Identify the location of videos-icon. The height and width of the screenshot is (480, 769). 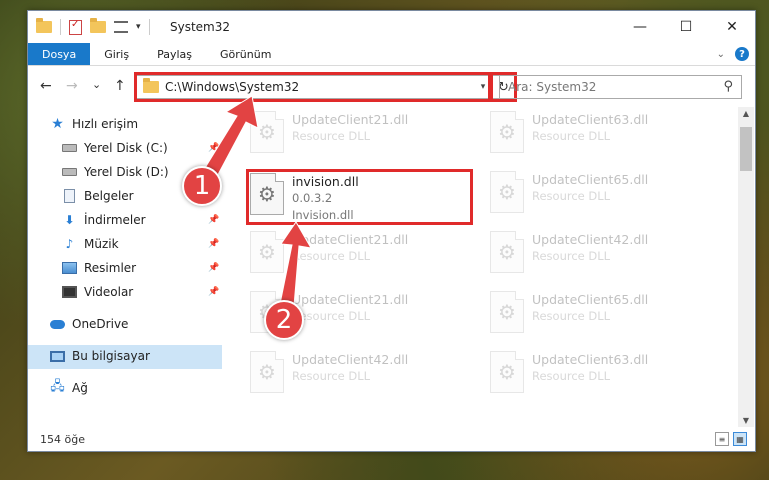
(69, 292).